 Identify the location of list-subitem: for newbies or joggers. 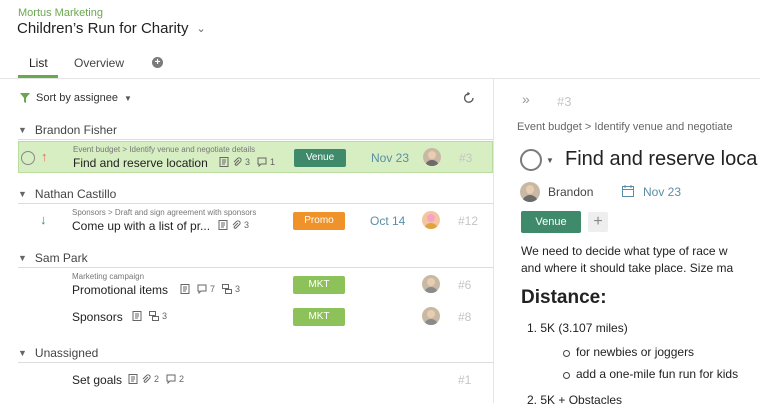
(629, 352).